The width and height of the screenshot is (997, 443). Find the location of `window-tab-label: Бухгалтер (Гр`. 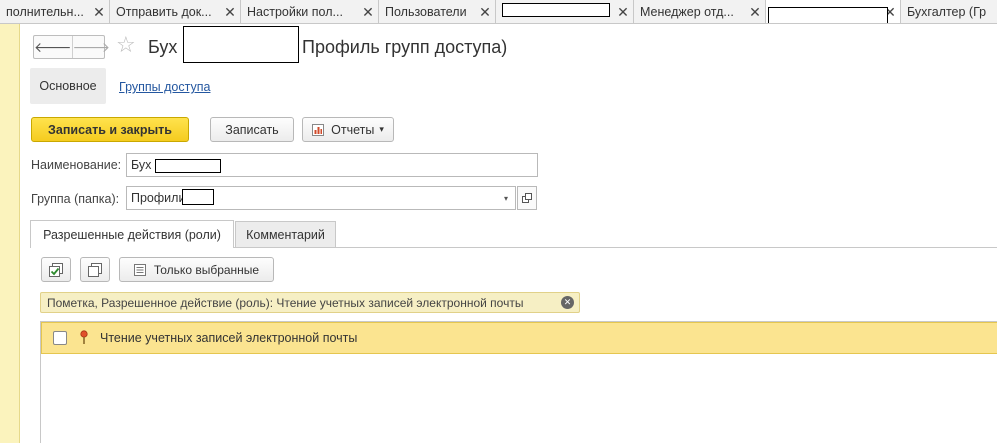

window-tab-label: Бухгалтер (Гр is located at coordinates (947, 12).